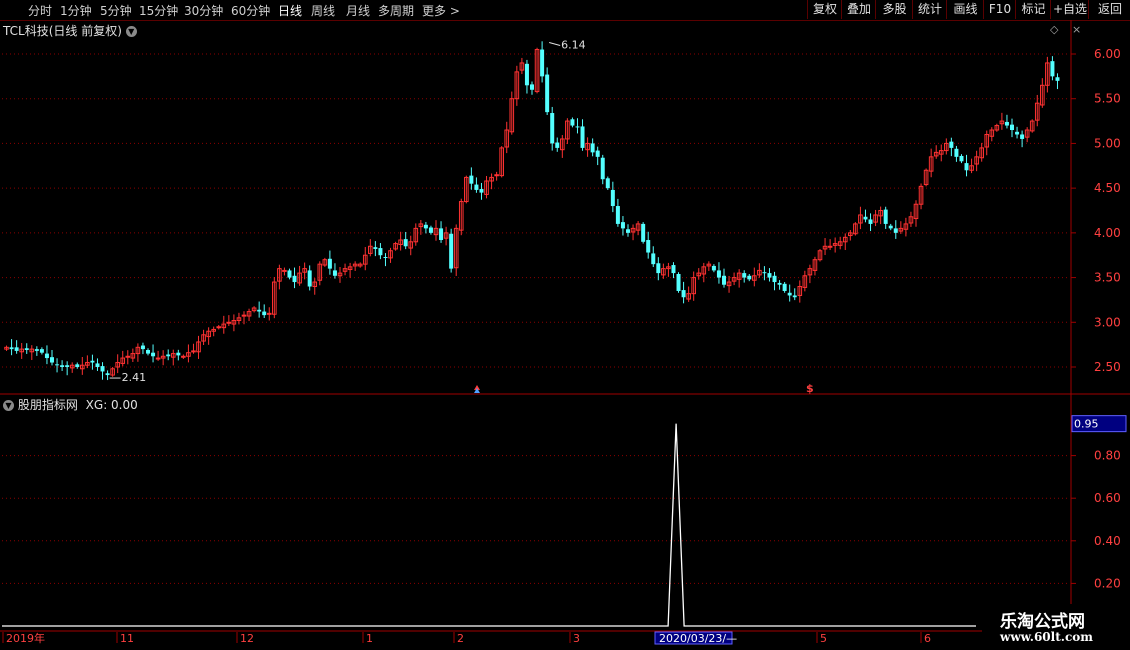 This screenshot has width=1130, height=650. Describe the element at coordinates (1086, 424) in the screenshot. I see `indicator-value-label: 0.95` at that location.